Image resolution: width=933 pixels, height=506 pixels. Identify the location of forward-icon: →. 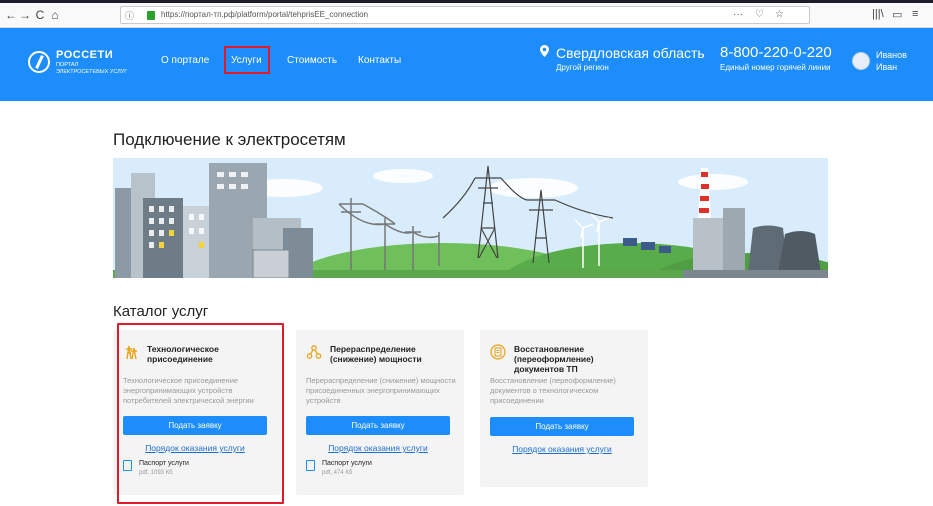
(25, 15).